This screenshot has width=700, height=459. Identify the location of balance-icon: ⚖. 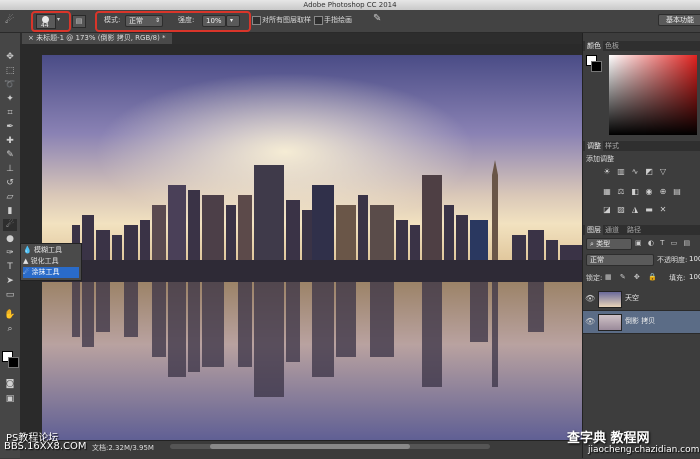
(621, 192).